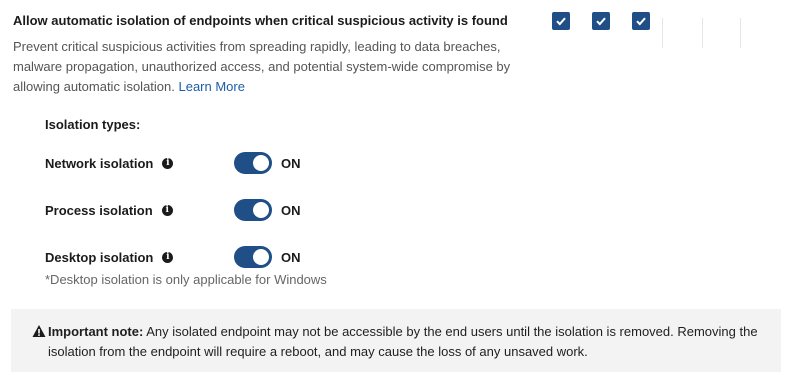 The height and width of the screenshot is (379, 788). What do you see at coordinates (291, 210) in the screenshot?
I see `process-isolation-state: ON` at bounding box center [291, 210].